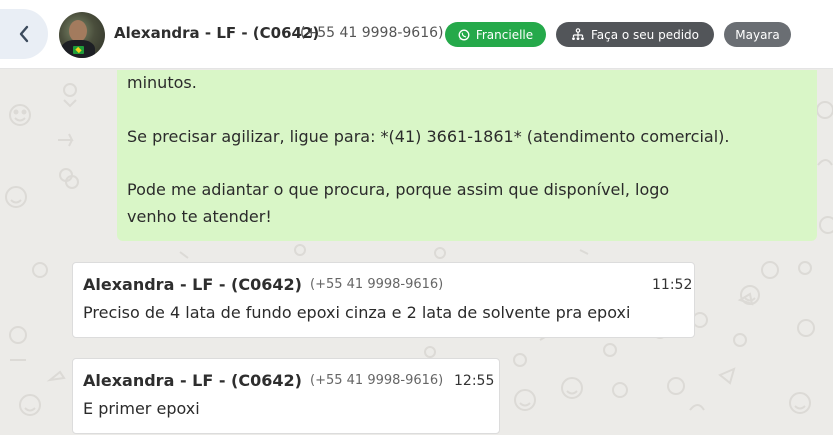 This screenshot has height=435, width=833. I want to click on outgoing-message-line: minutos., so click(162, 82).